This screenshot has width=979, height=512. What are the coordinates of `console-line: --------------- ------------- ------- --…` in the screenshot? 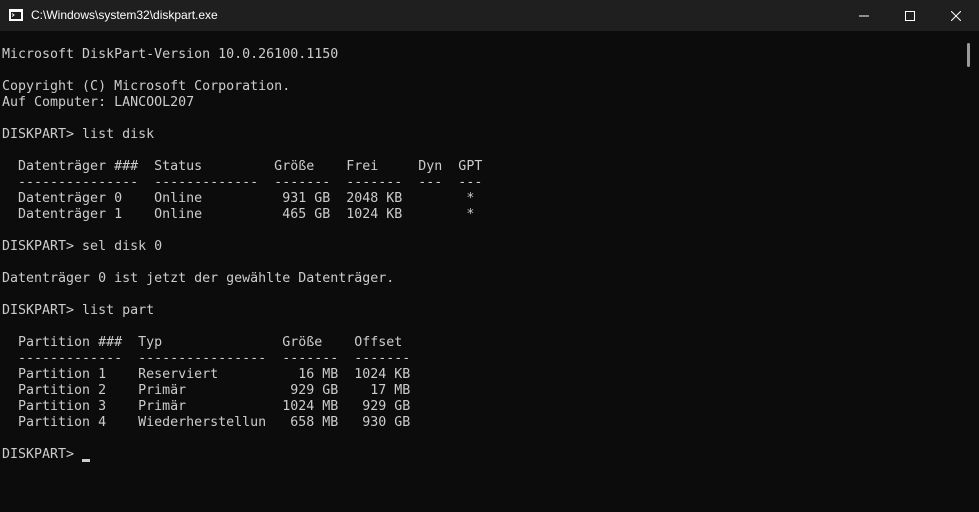 It's located at (242, 182).